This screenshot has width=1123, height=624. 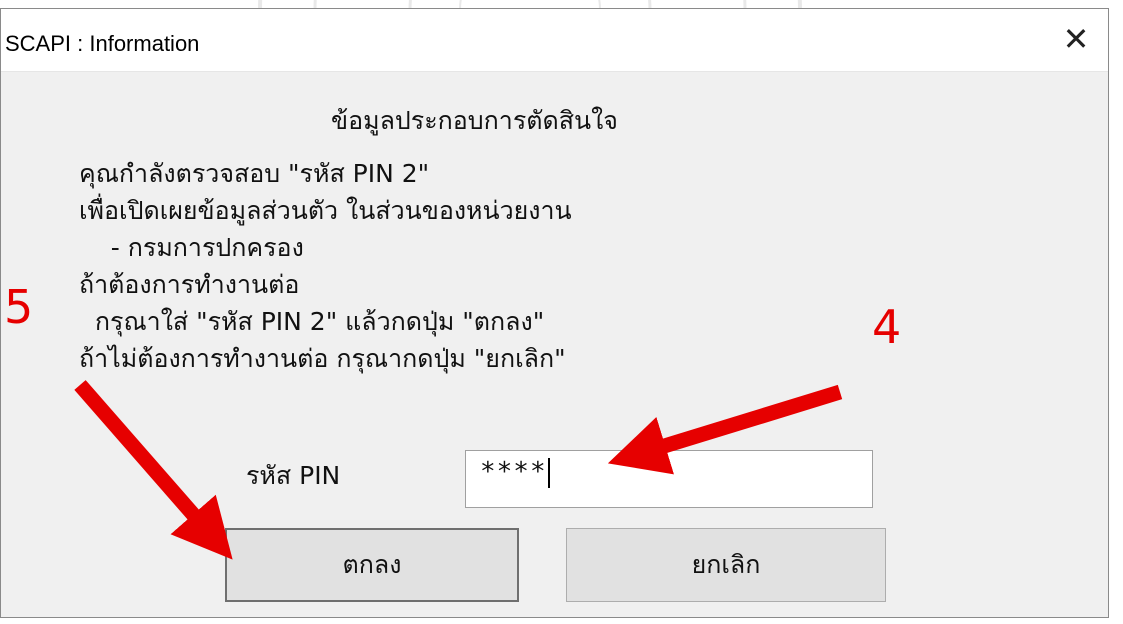 I want to click on message-line-5: กรุณาใส่ "รหัส PIN 2" แล้วกดปุ่ม "ตกลง", so click(x=312, y=321).